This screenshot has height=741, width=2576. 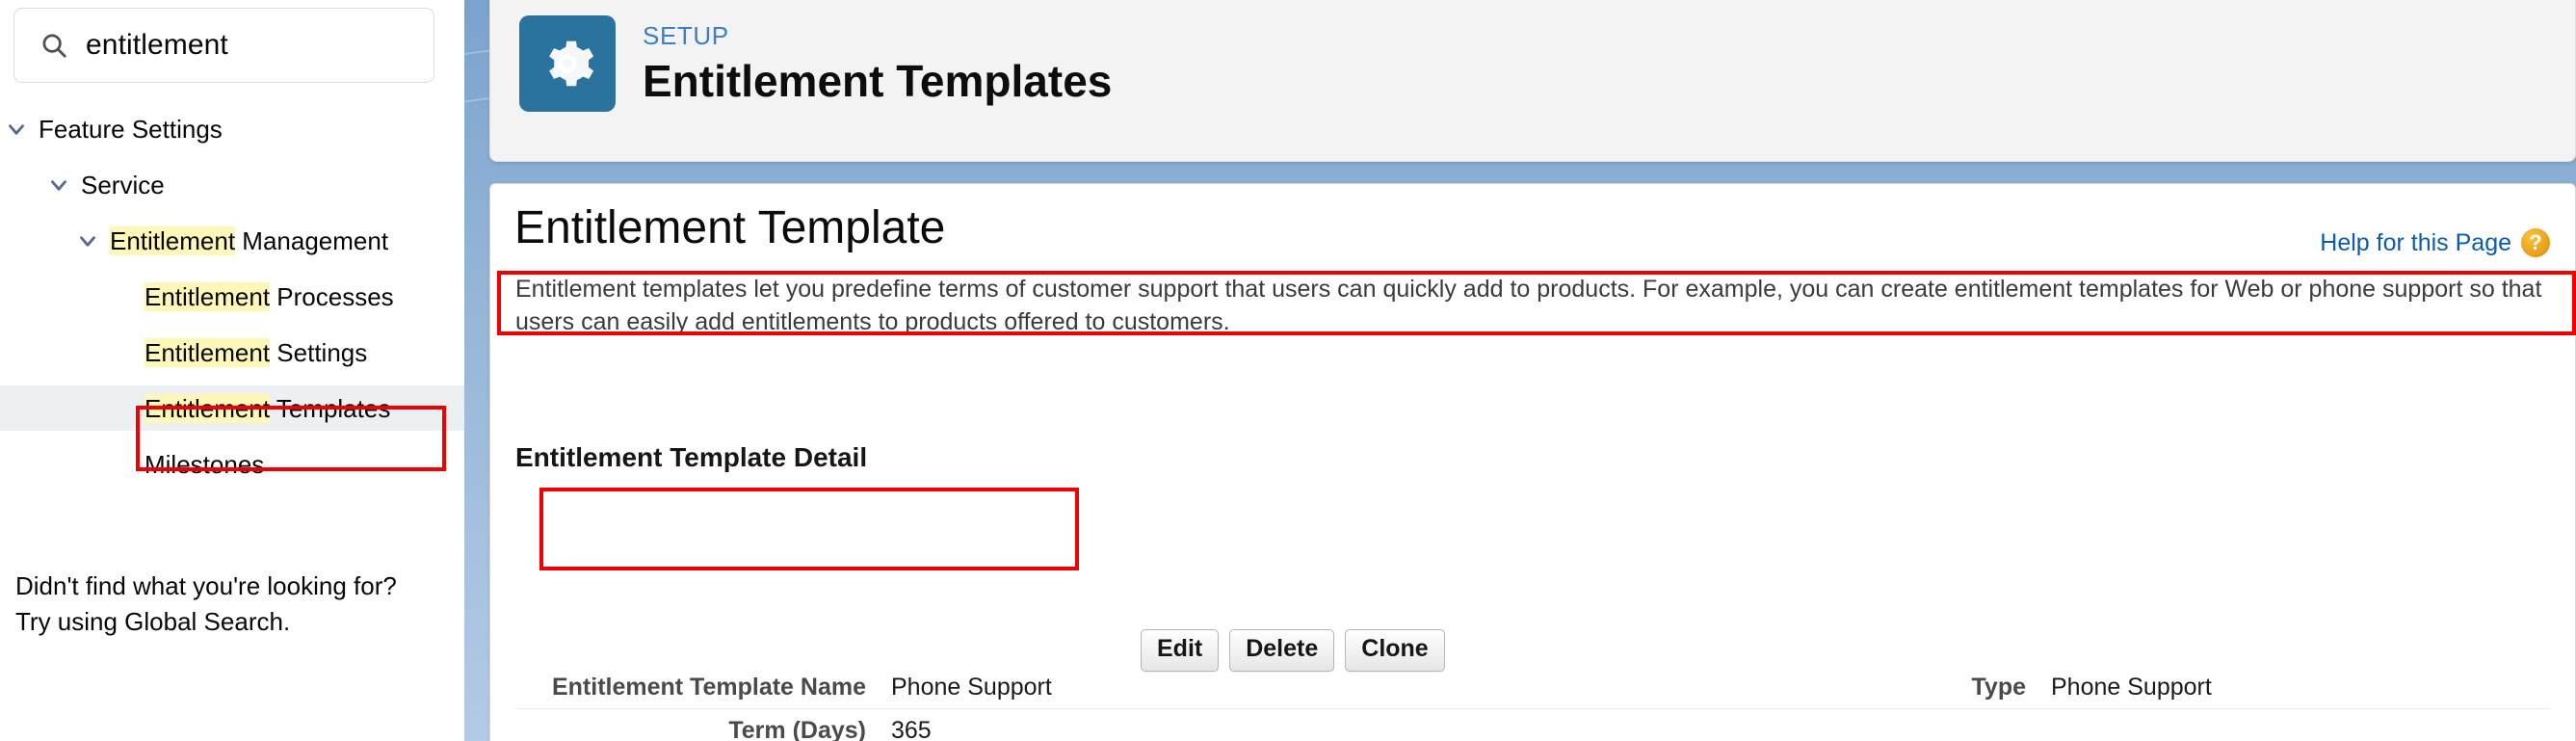 I want to click on help-for-this-page-link: Help for this Page ?, so click(x=2435, y=242).